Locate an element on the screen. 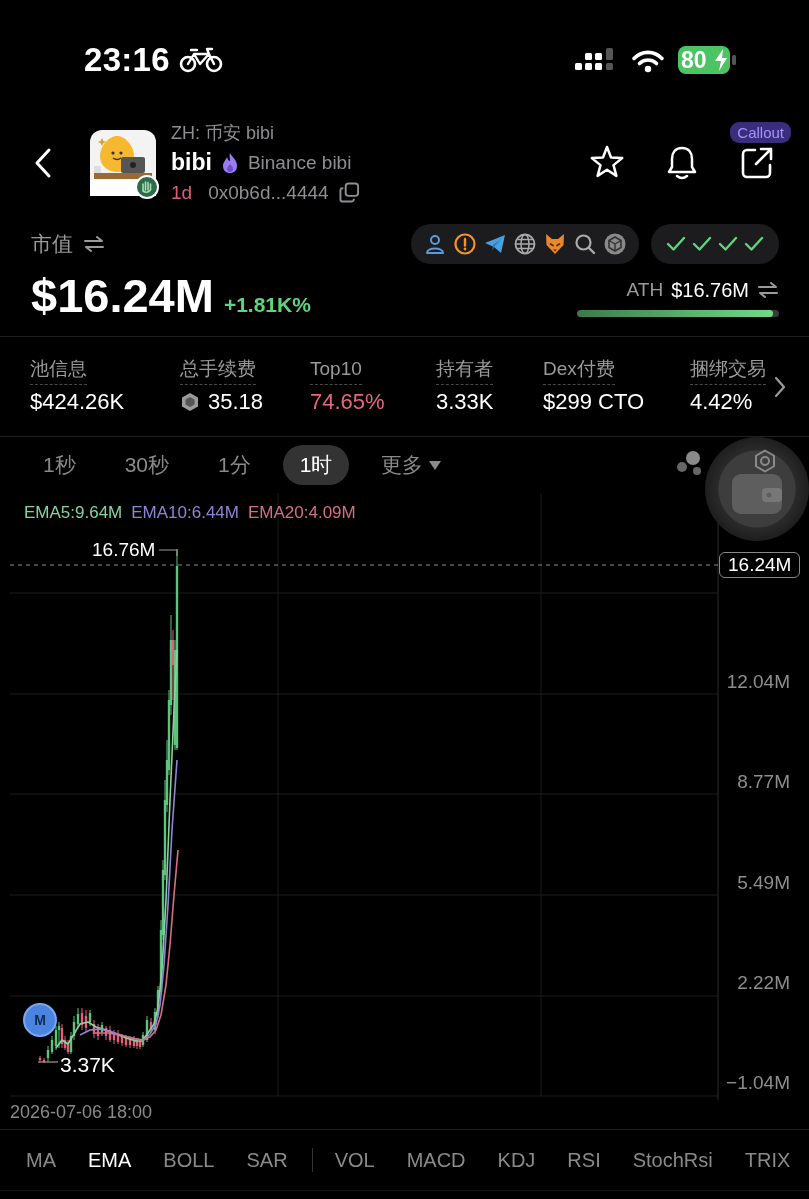  stat-value: $299 CTO is located at coordinates (594, 402).